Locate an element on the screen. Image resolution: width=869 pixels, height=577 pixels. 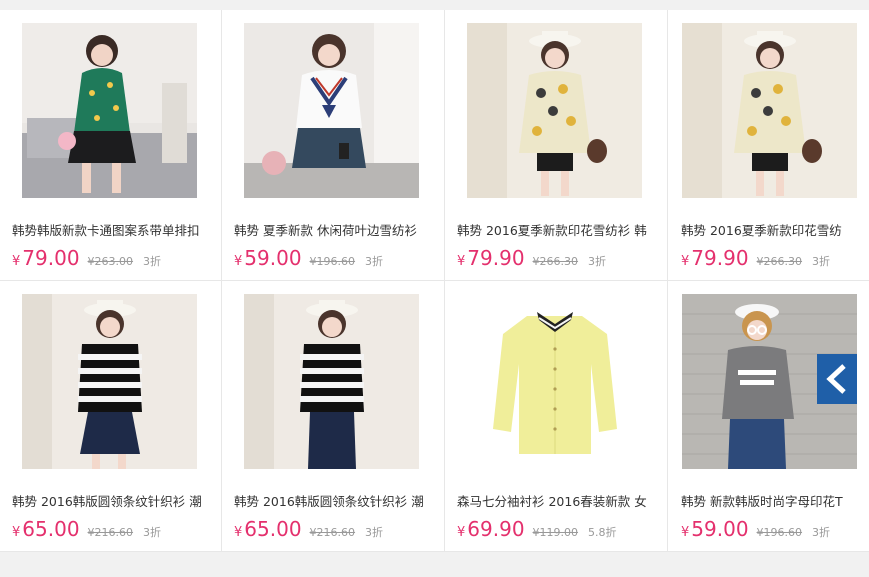
product-card: 韩势 夏季新款 休闲荷叶边雪纺衫 ¥ 59.00 ¥196.60 3折 is located at coordinates (333, 145).